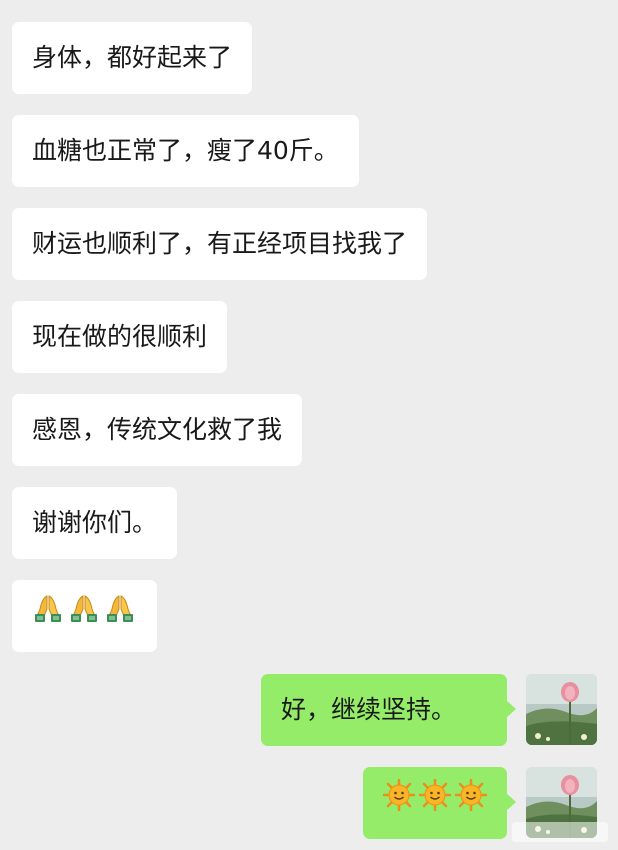 This screenshot has width=618, height=850. I want to click on message-bubble-incoming, so click(84, 616).